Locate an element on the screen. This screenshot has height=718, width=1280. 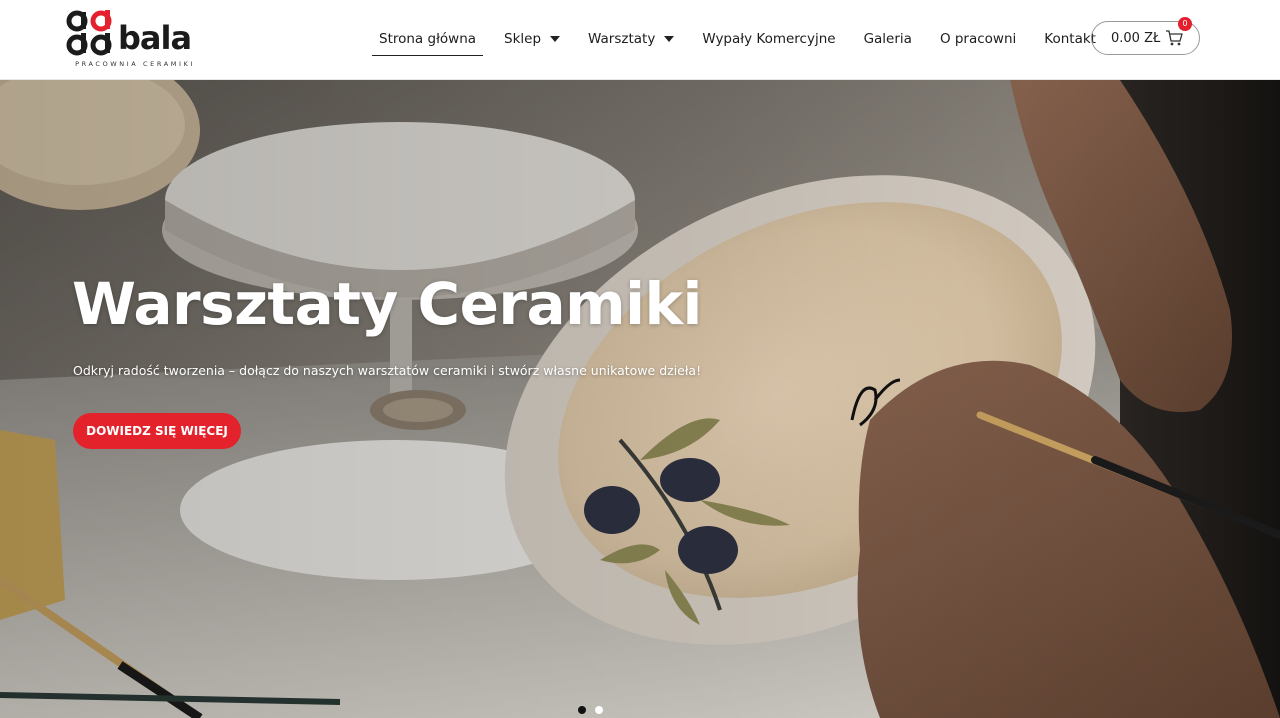
nav-item-workshops: Warsztaty is located at coordinates (631, 39).